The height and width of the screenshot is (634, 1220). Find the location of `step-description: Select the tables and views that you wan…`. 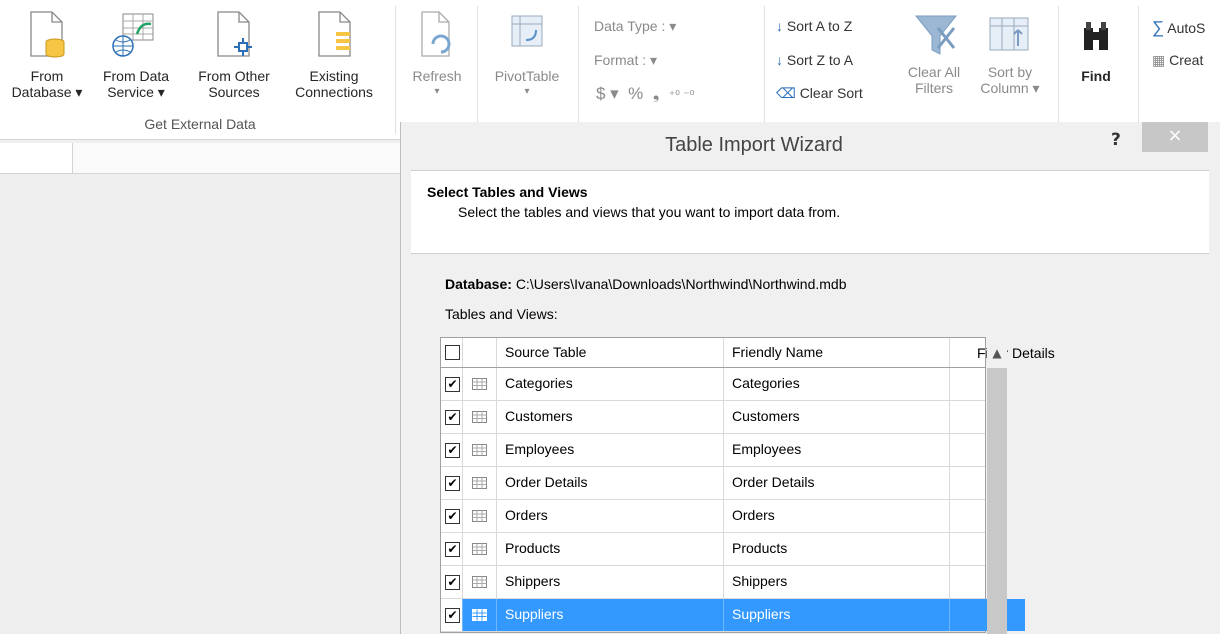

step-description: Select the tables and views that you wan… is located at coordinates (649, 212).